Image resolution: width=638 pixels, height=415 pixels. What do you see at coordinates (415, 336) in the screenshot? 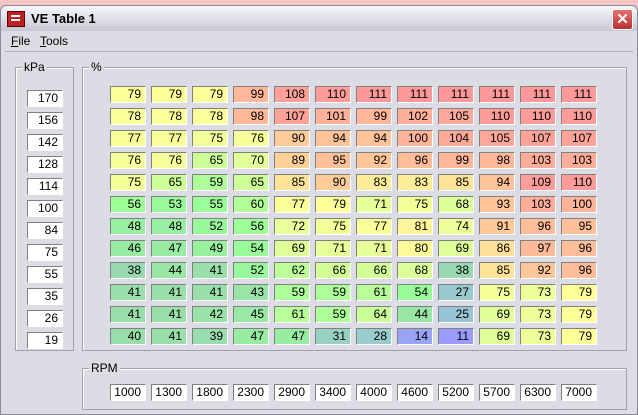
I see `ve-cell: 14` at bounding box center [415, 336].